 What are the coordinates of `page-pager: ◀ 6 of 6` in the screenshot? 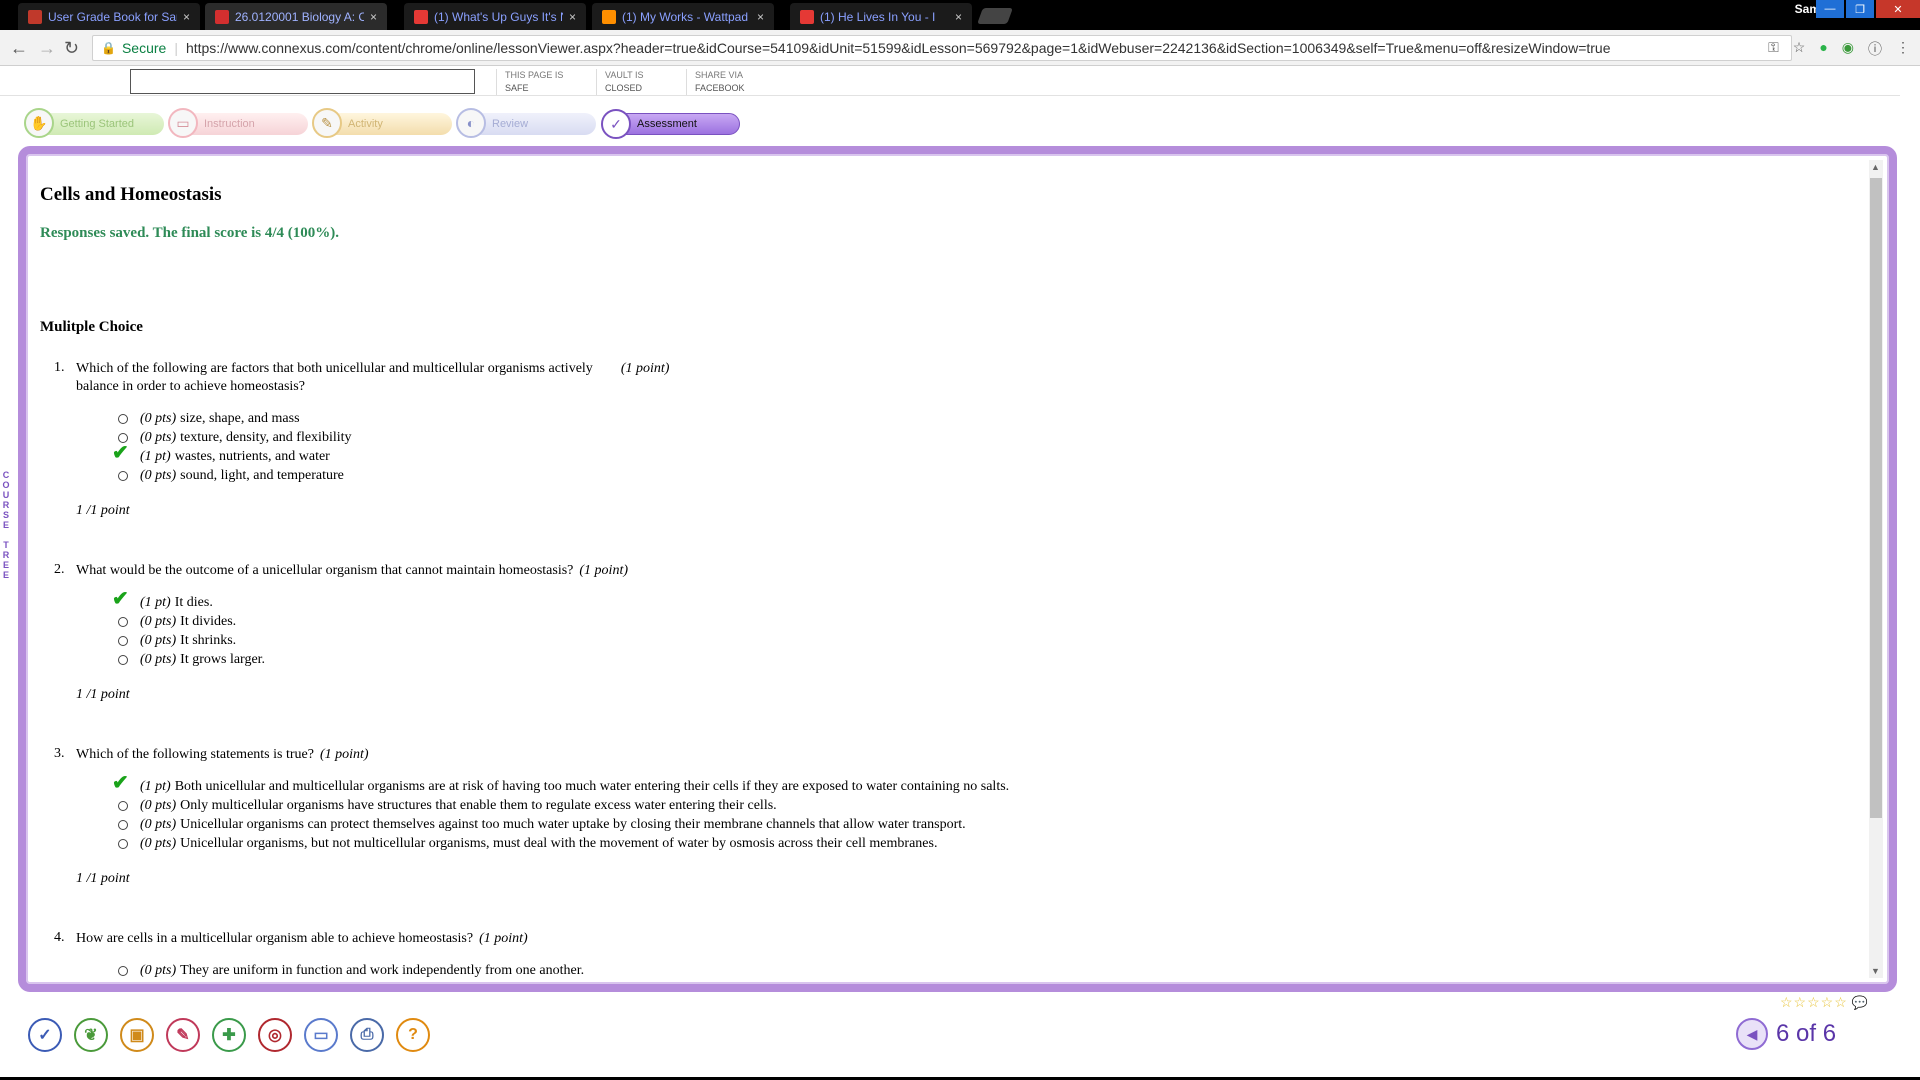 It's located at (1786, 1034).